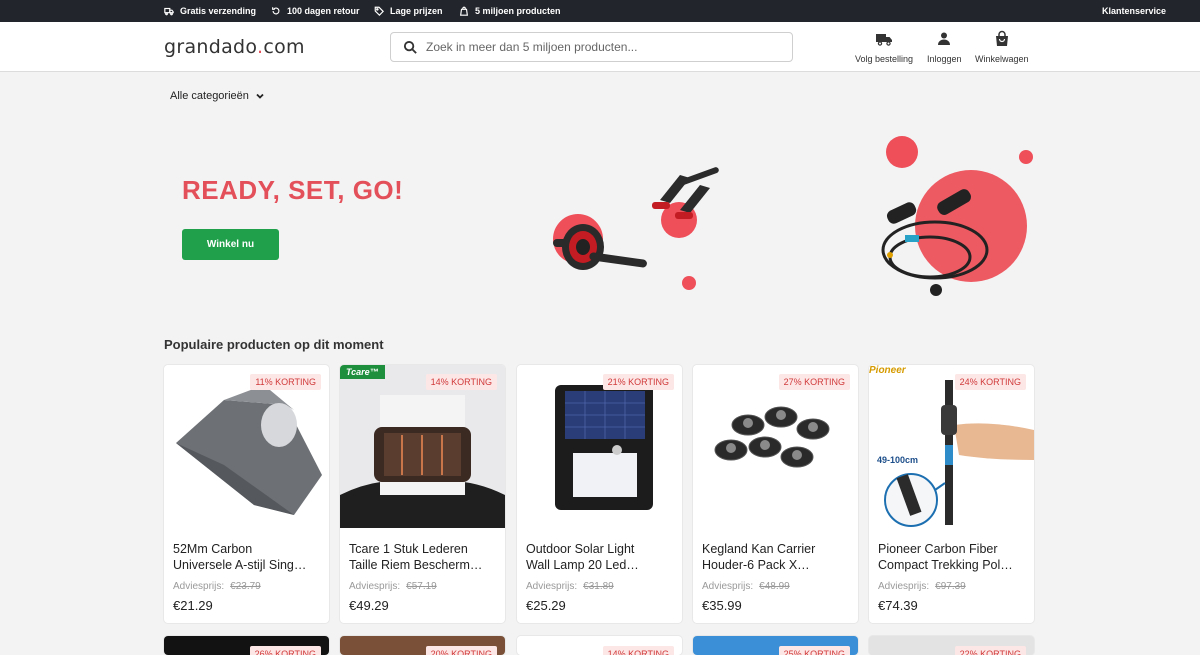 The height and width of the screenshot is (655, 1200). What do you see at coordinates (887, 370) in the screenshot?
I see `brand-logo: Pioneer` at bounding box center [887, 370].